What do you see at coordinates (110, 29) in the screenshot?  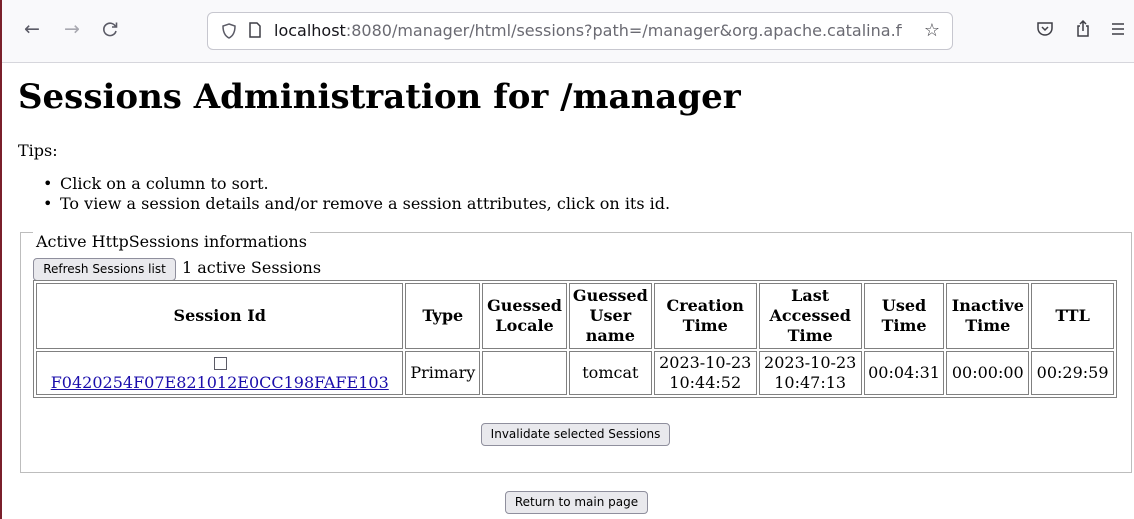 I see `reload-icon` at bounding box center [110, 29].